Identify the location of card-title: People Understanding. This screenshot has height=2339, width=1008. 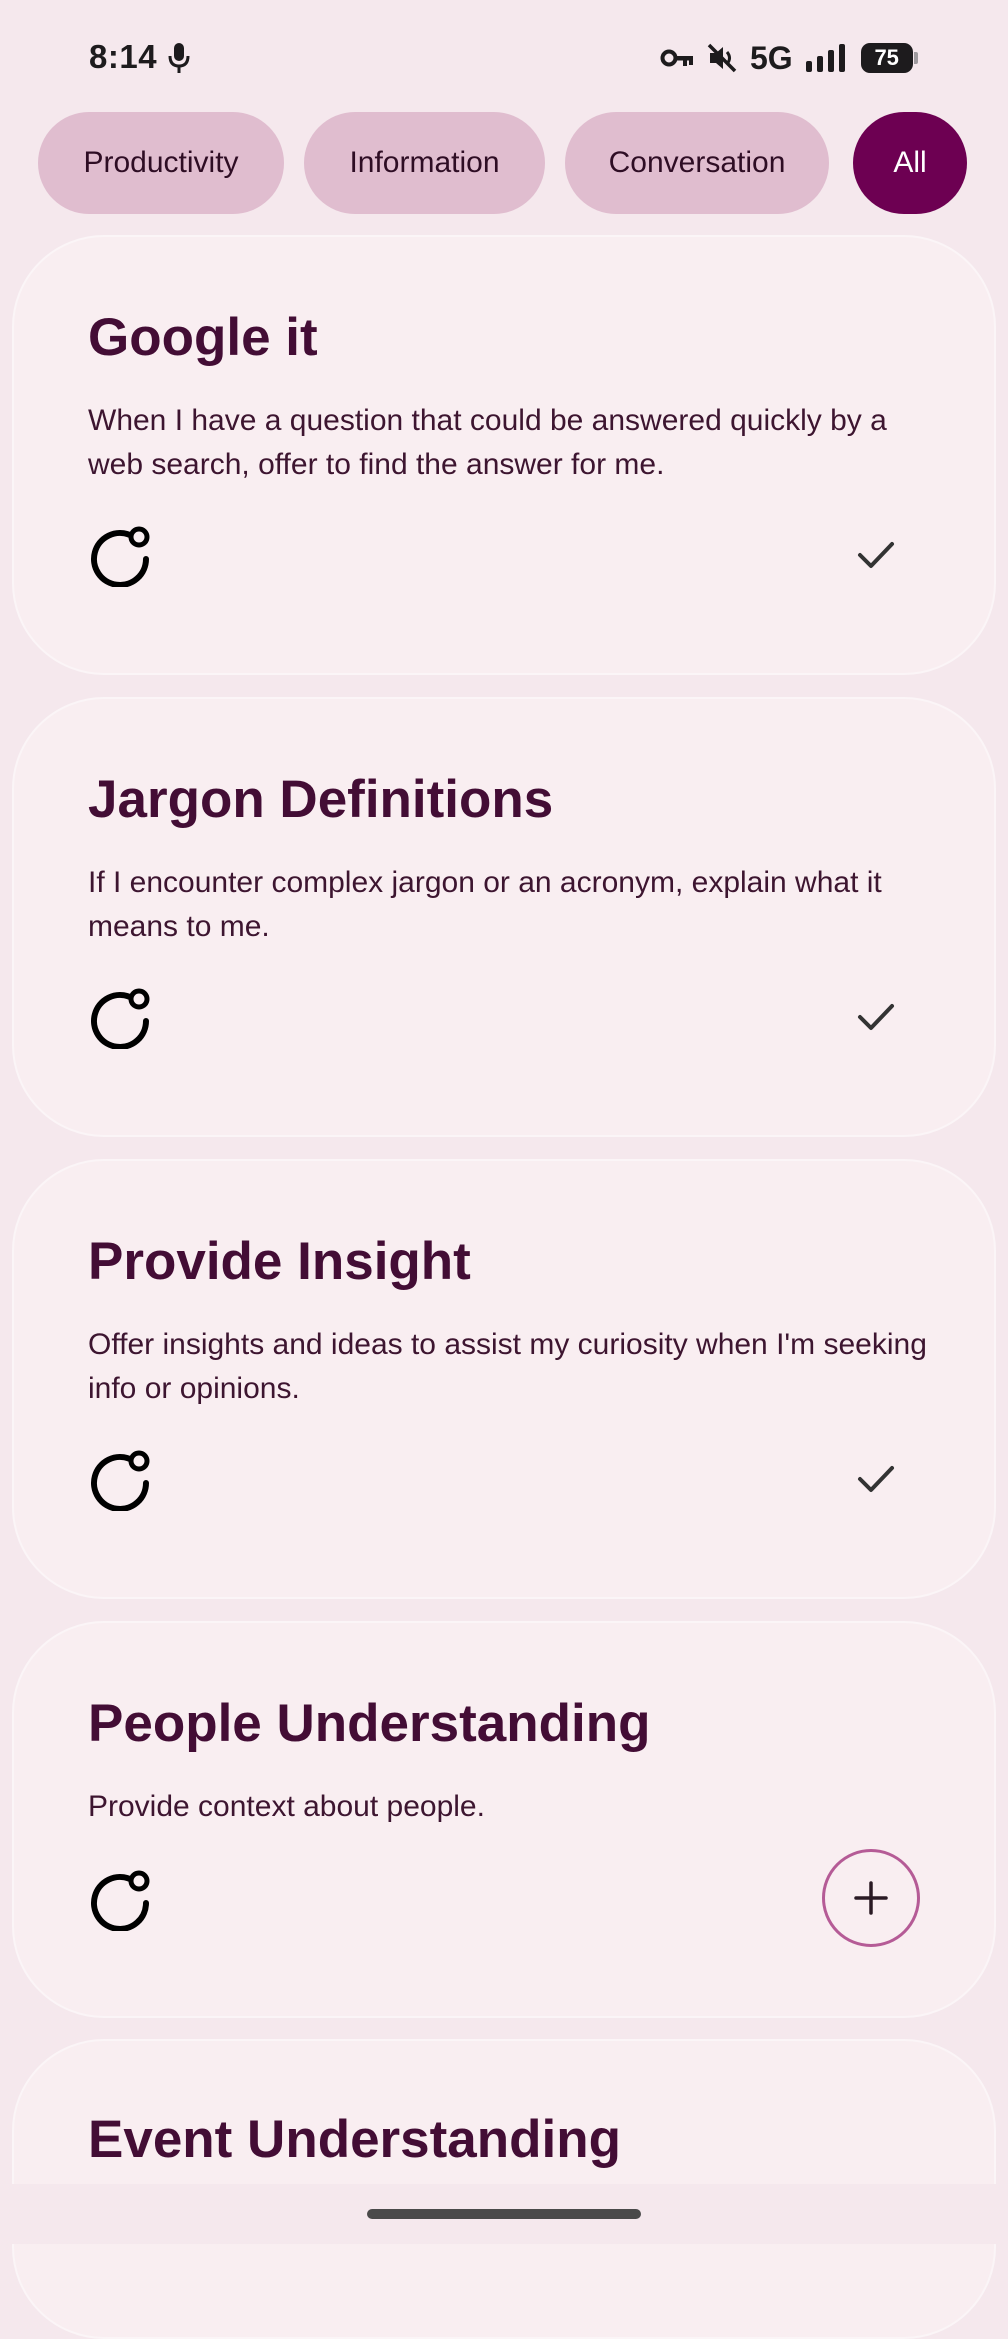
(369, 1723).